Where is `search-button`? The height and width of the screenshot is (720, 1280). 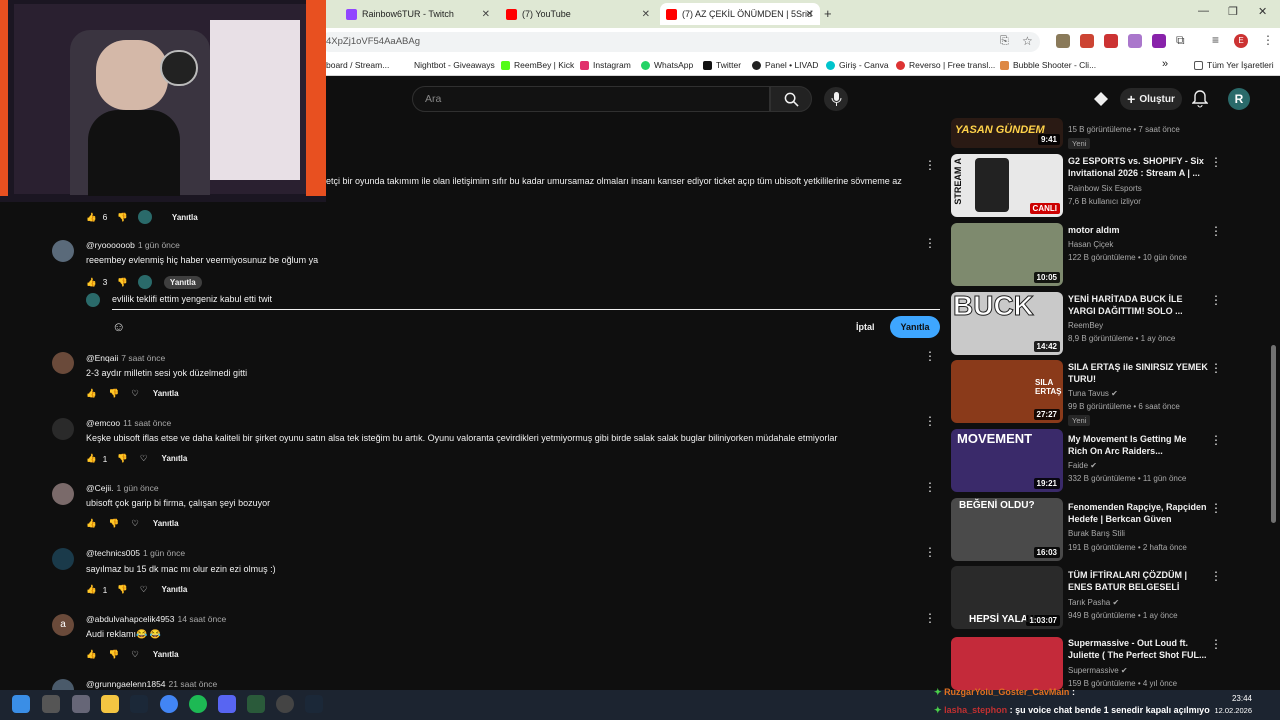 search-button is located at coordinates (791, 99).